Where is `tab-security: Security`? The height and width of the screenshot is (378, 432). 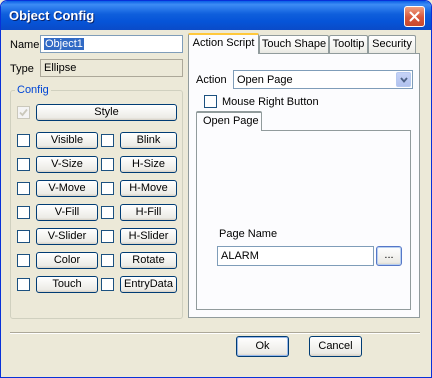
tab-security: Security is located at coordinates (392, 44).